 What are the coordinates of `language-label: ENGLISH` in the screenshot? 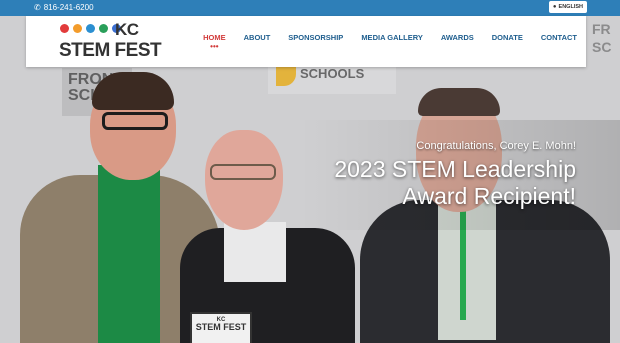 It's located at (570, 7).